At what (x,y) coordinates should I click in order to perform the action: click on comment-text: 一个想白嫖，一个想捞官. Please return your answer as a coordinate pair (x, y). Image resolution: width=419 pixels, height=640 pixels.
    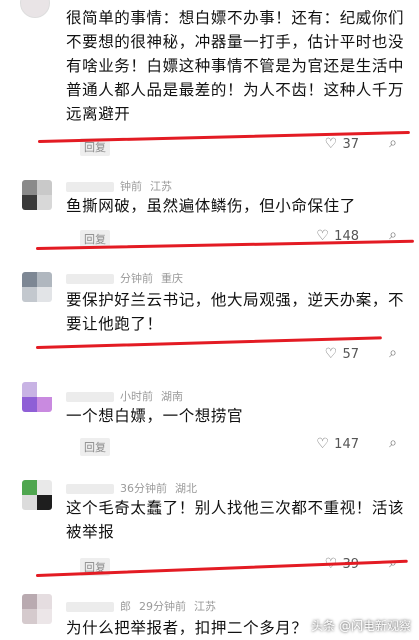
    Looking at the image, I should click on (155, 416).